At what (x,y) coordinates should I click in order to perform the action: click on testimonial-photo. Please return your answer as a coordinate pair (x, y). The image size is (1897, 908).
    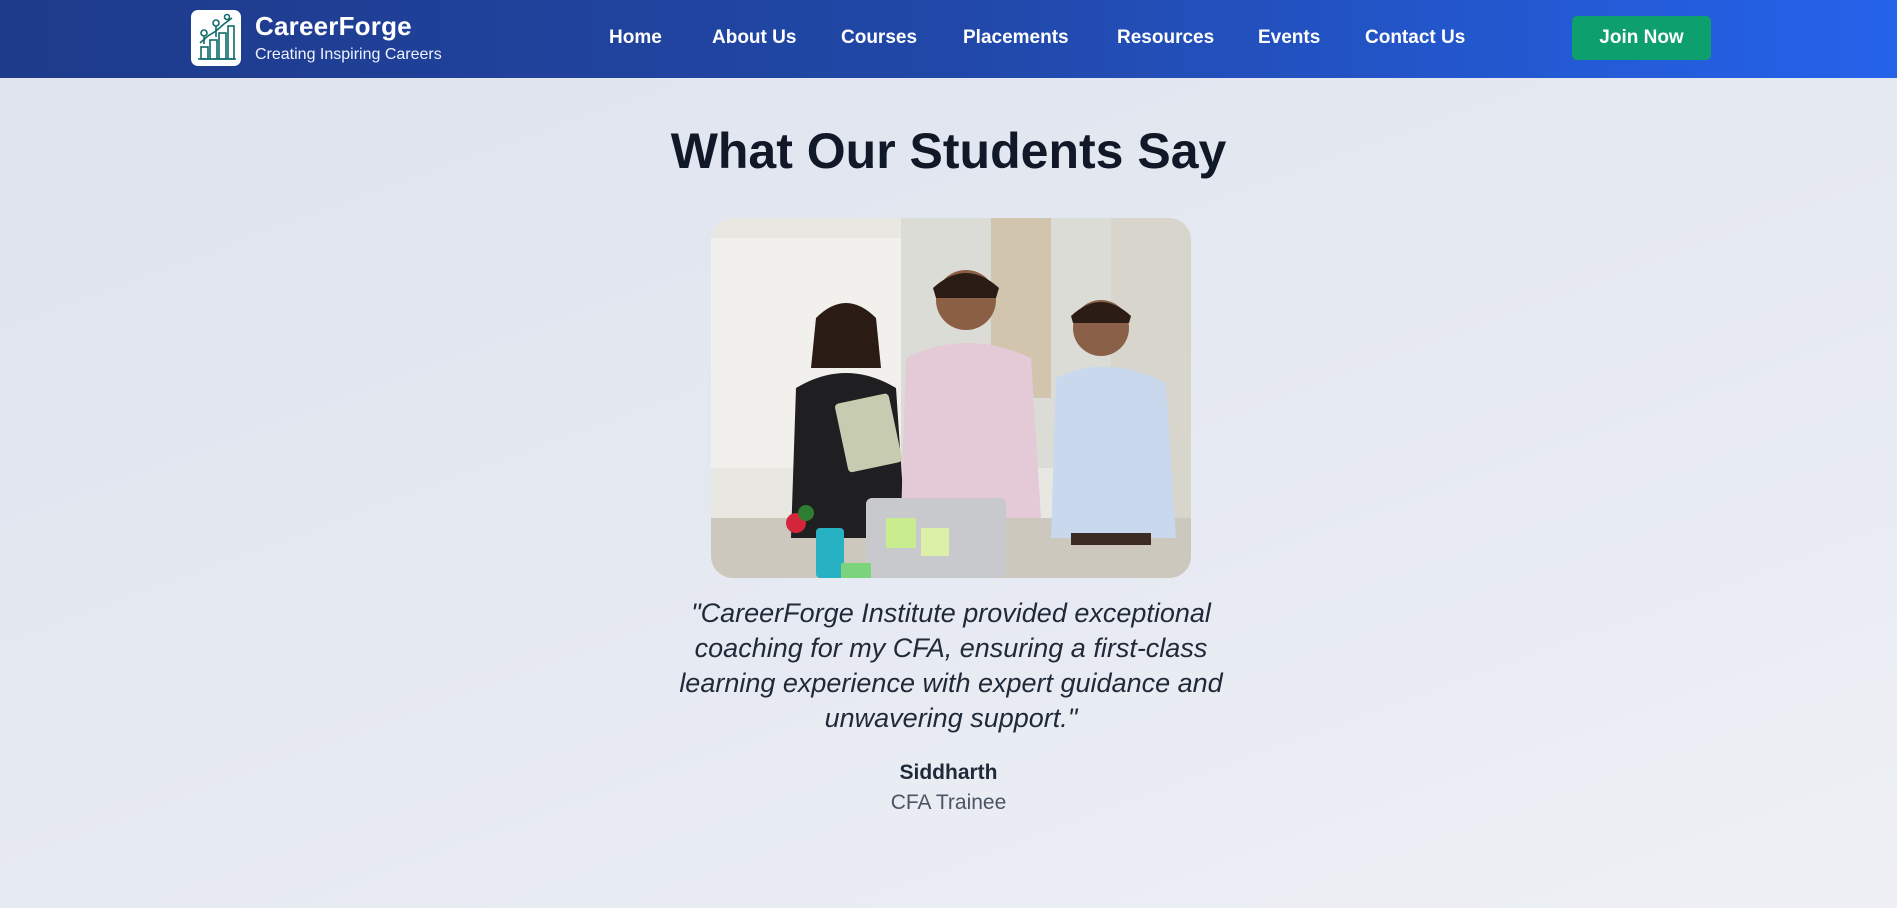
    Looking at the image, I should click on (951, 398).